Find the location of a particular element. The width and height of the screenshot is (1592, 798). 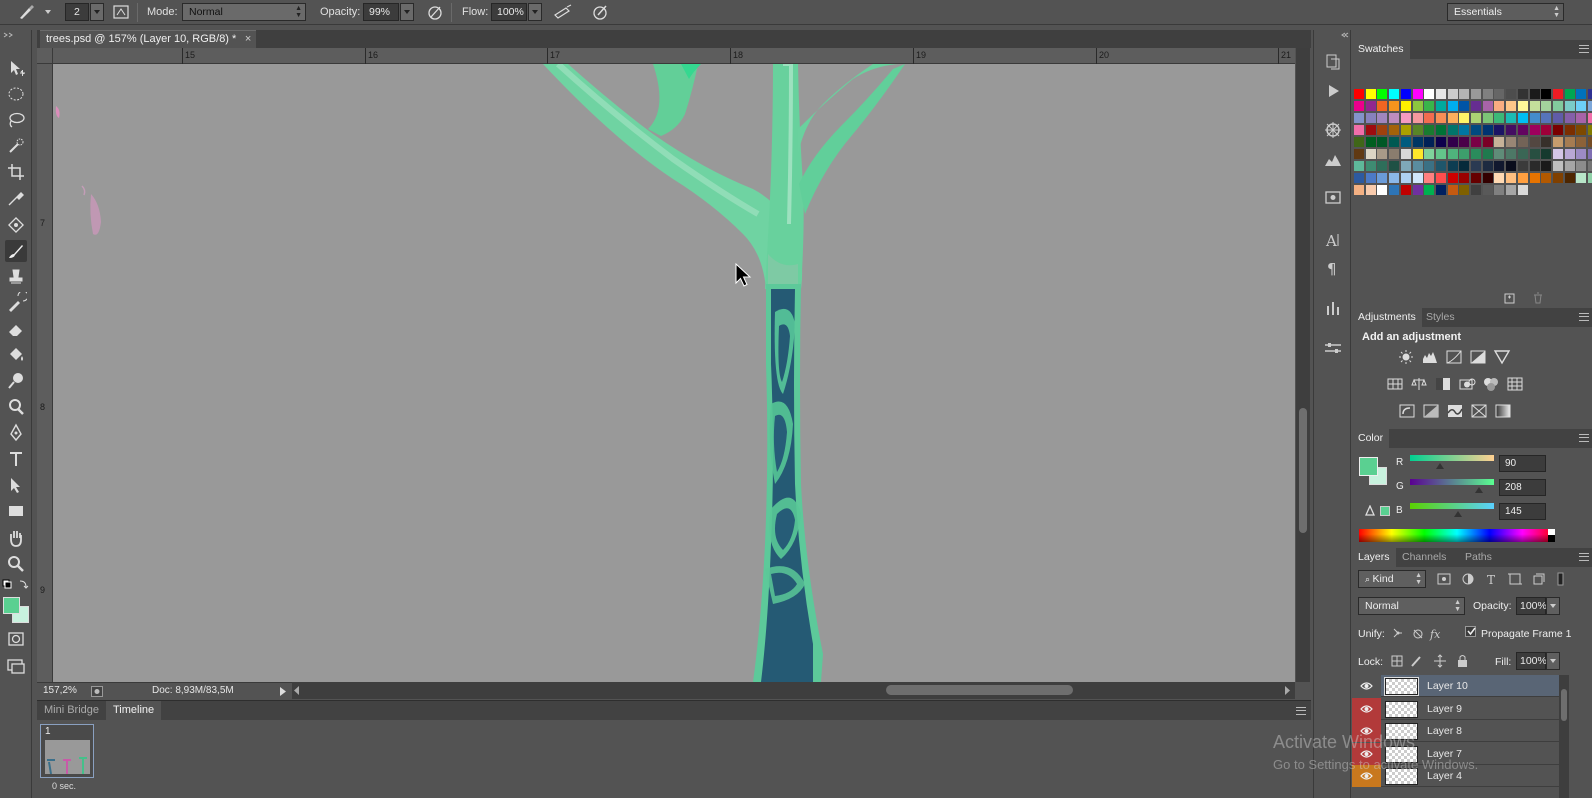

layer-row: Layer 10 is located at coordinates (1455, 686).